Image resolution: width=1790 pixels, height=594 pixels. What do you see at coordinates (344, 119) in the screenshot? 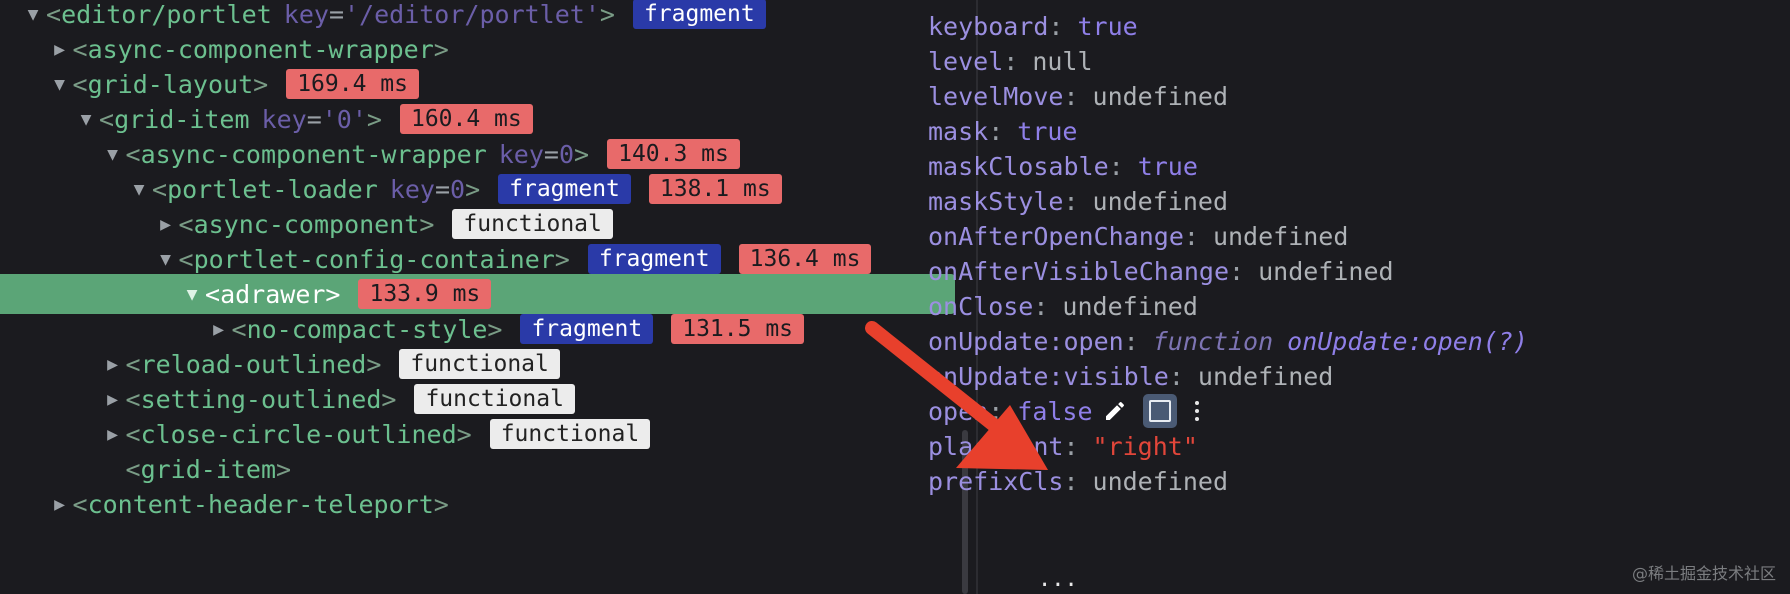
I see `attr-value: '0'` at bounding box center [344, 119].